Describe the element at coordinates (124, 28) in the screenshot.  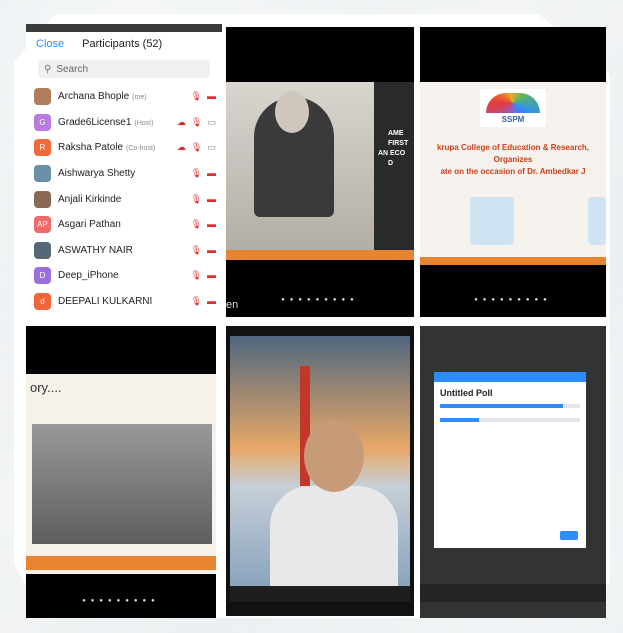
I see `status-bar` at that location.